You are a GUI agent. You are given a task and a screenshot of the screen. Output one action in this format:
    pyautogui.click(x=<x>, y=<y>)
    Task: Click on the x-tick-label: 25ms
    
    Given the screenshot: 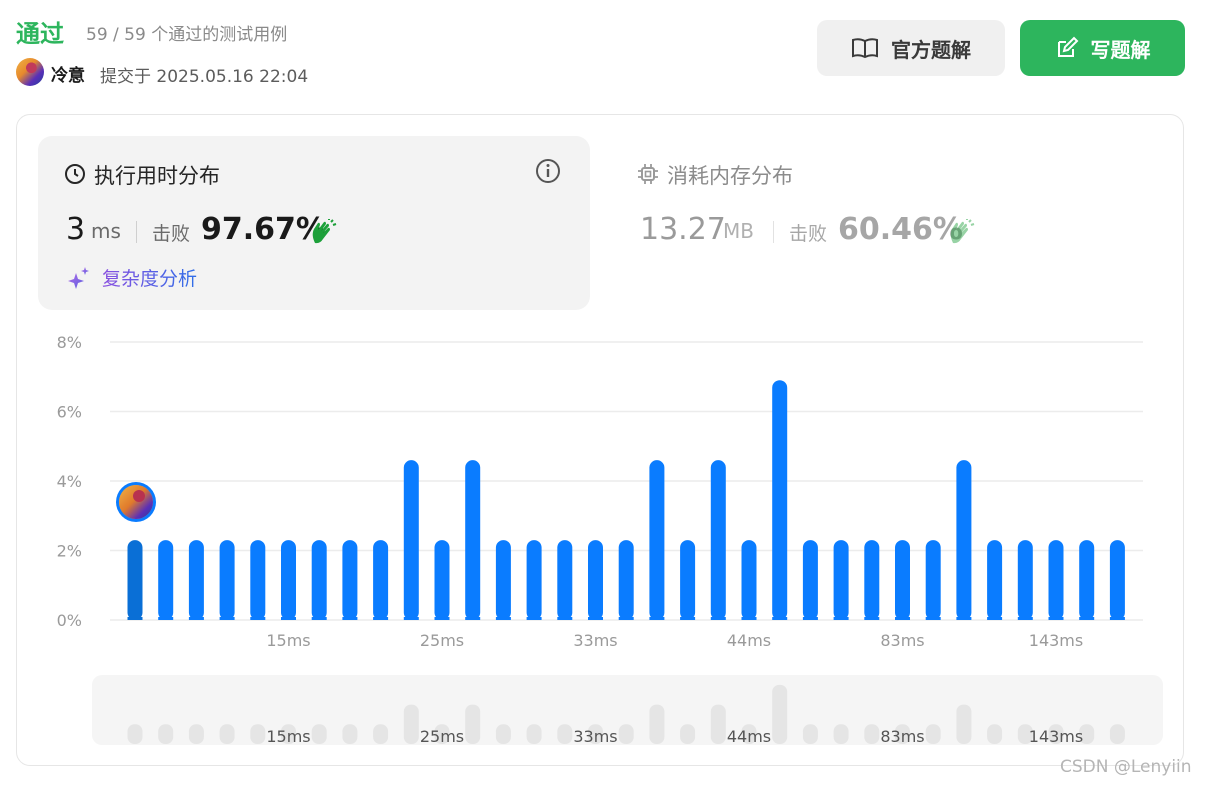 What is the action you would take?
    pyautogui.click(x=442, y=640)
    